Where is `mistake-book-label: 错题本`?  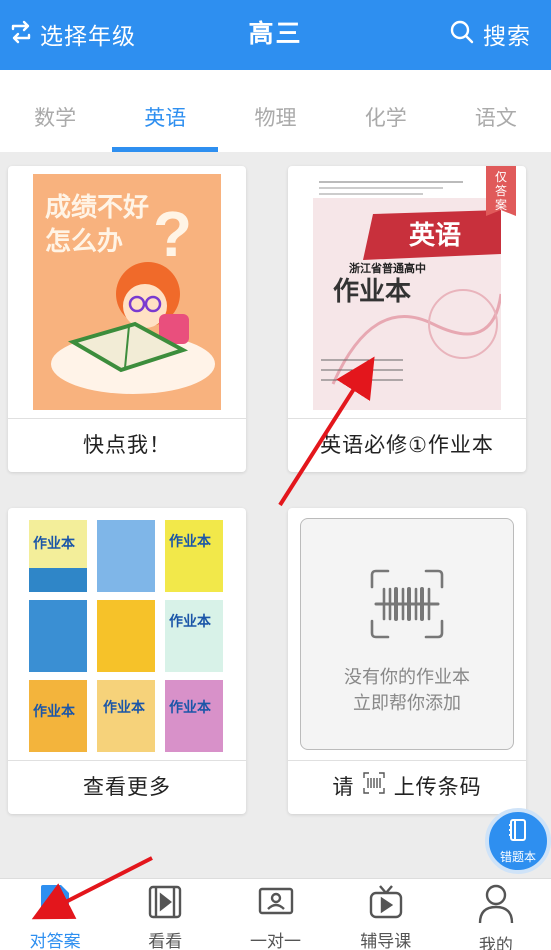 mistake-book-label: 错题本 is located at coordinates (517, 856).